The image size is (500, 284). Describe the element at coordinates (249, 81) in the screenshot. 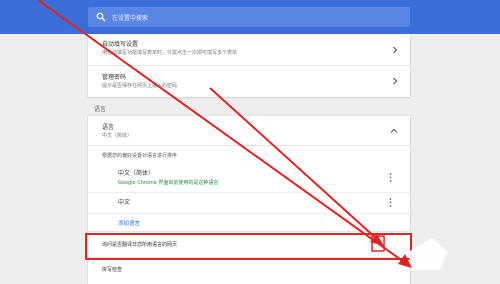

I see `manage-passwords-row: 管理密码 提示是否保存在网页上输入的密码` at that location.